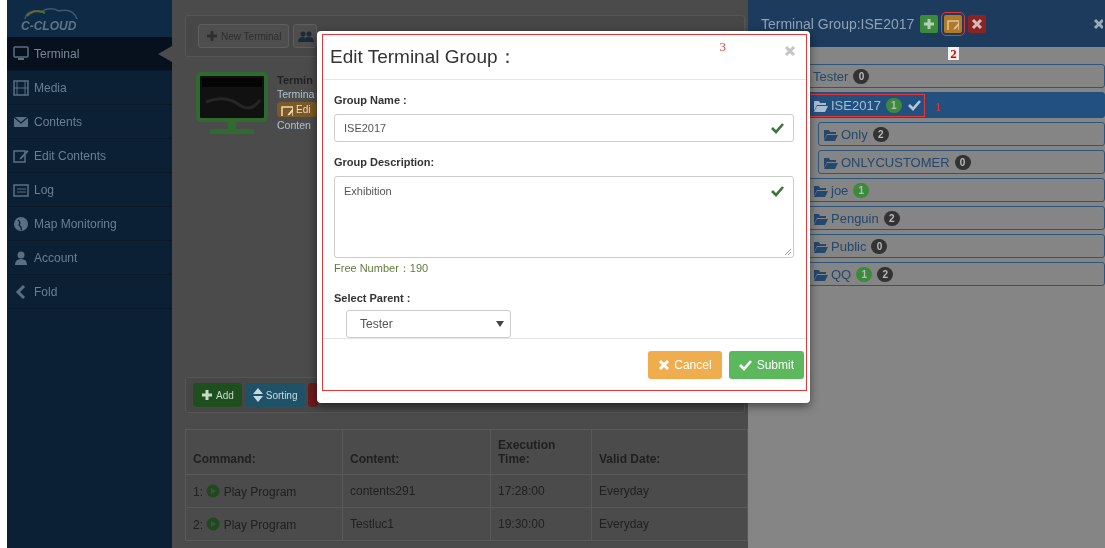  I want to click on monitor-drawing, so click(232, 104).